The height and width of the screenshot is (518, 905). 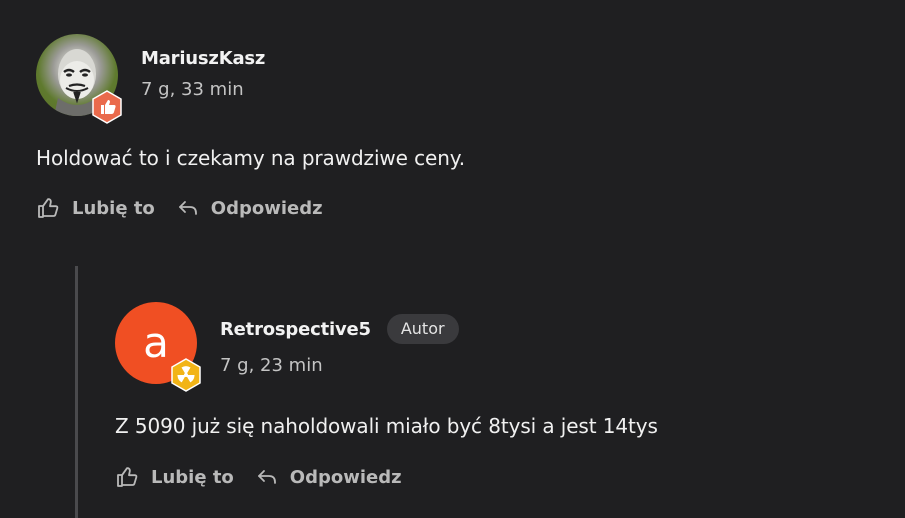 I want to click on timestamp: 7 g, 33 min, so click(x=203, y=89).